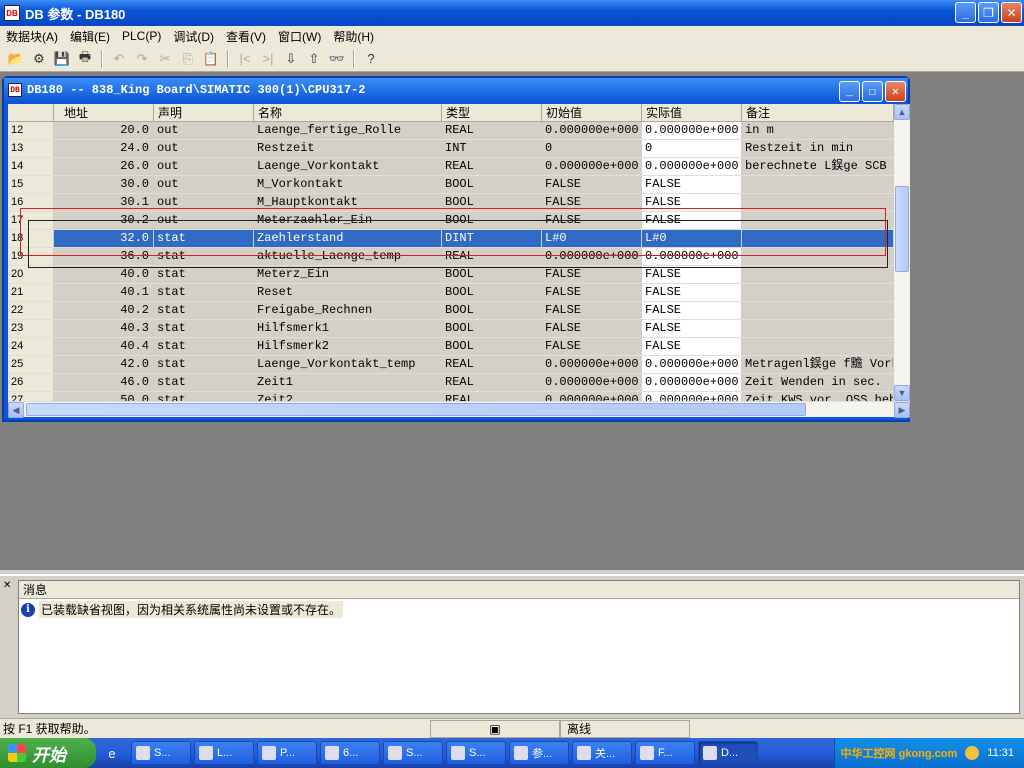  What do you see at coordinates (592, 112) in the screenshot?
I see `col-header-initial-value: 初始值` at bounding box center [592, 112].